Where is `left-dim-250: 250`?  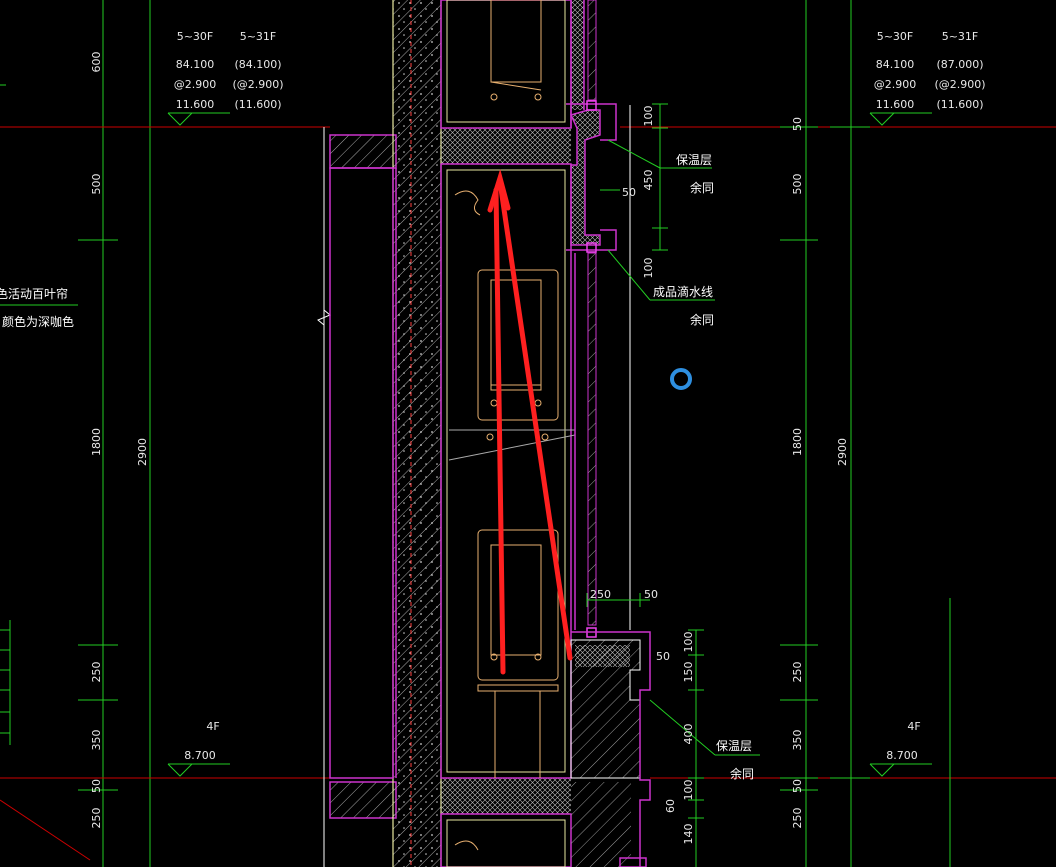 left-dim-250: 250 is located at coordinates (96, 672).